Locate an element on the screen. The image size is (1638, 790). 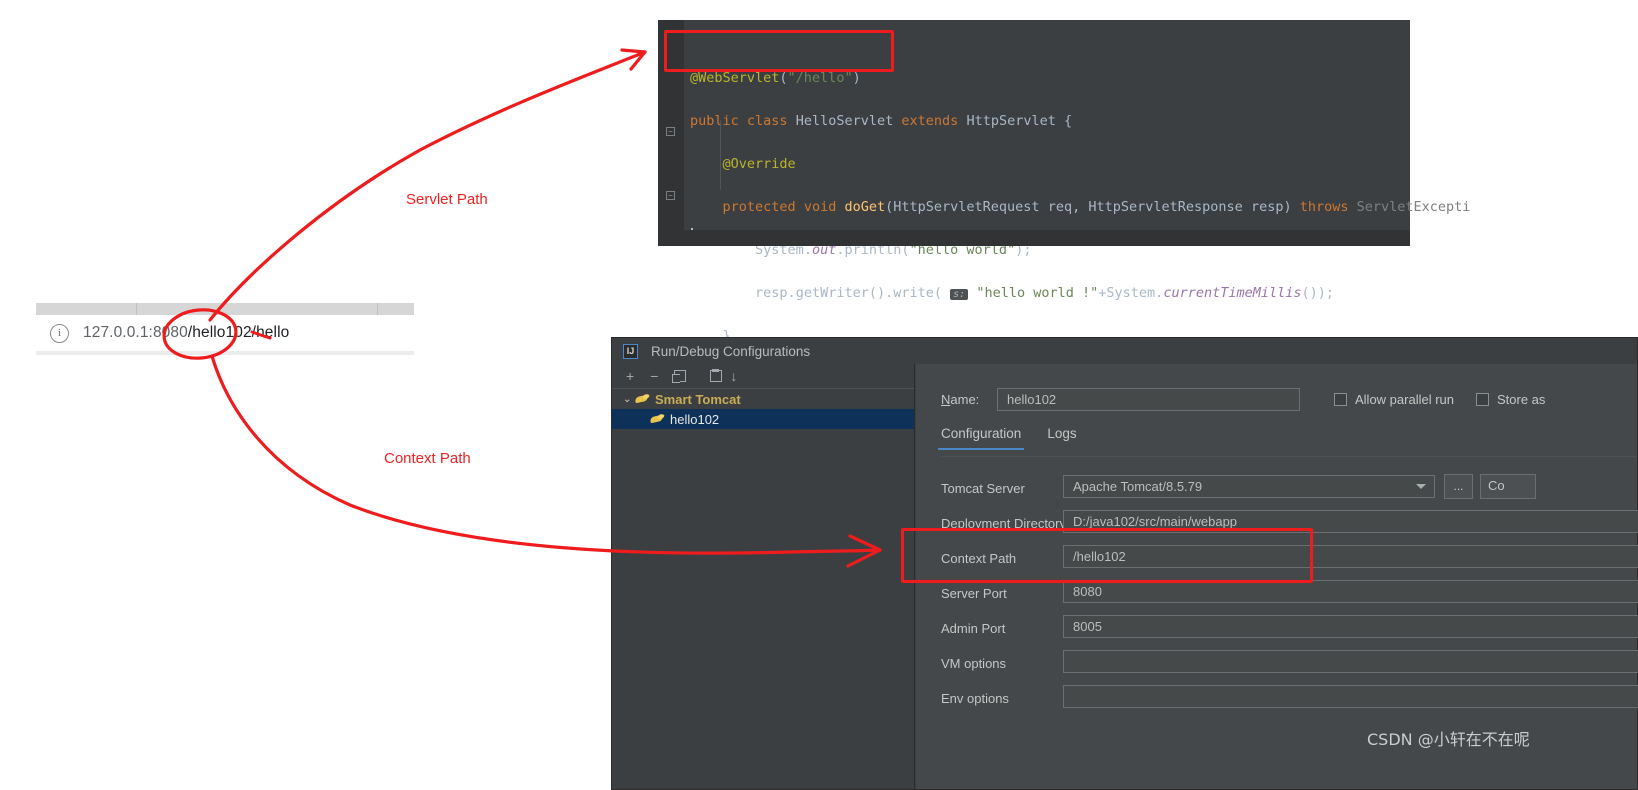
dialog-title: Run/Debug Configurations is located at coordinates (731, 351).